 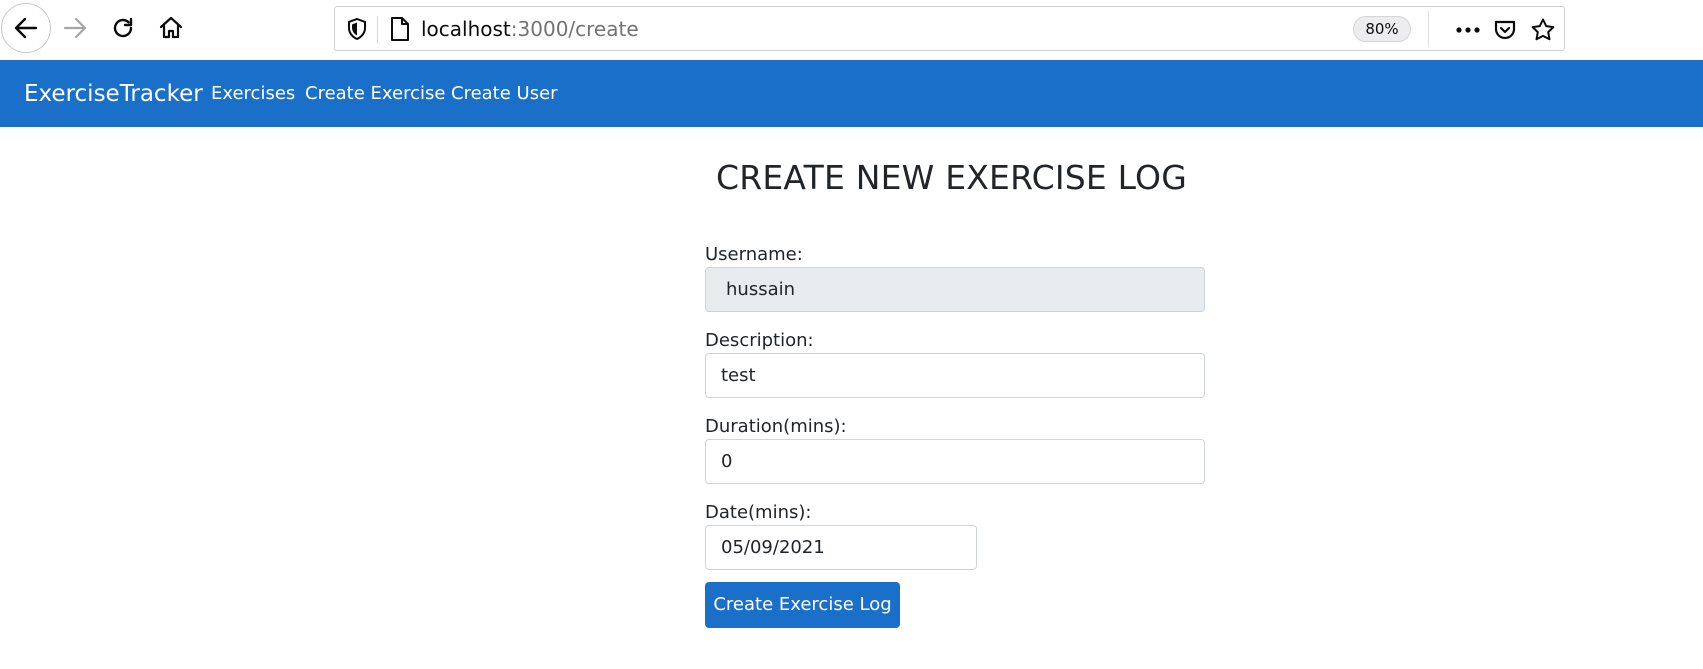 I want to click on pocket-button, so click(x=1505, y=30).